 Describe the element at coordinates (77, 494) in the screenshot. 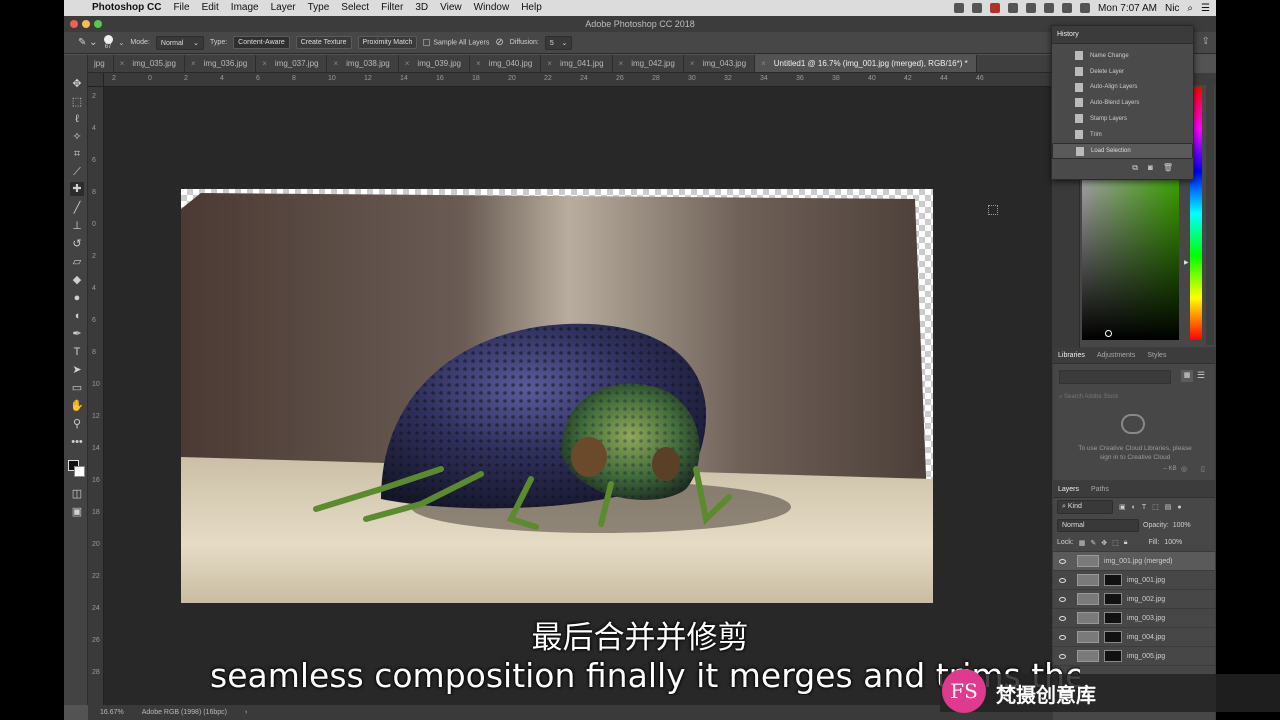

I see `quick-mask-icon: ◫` at that location.